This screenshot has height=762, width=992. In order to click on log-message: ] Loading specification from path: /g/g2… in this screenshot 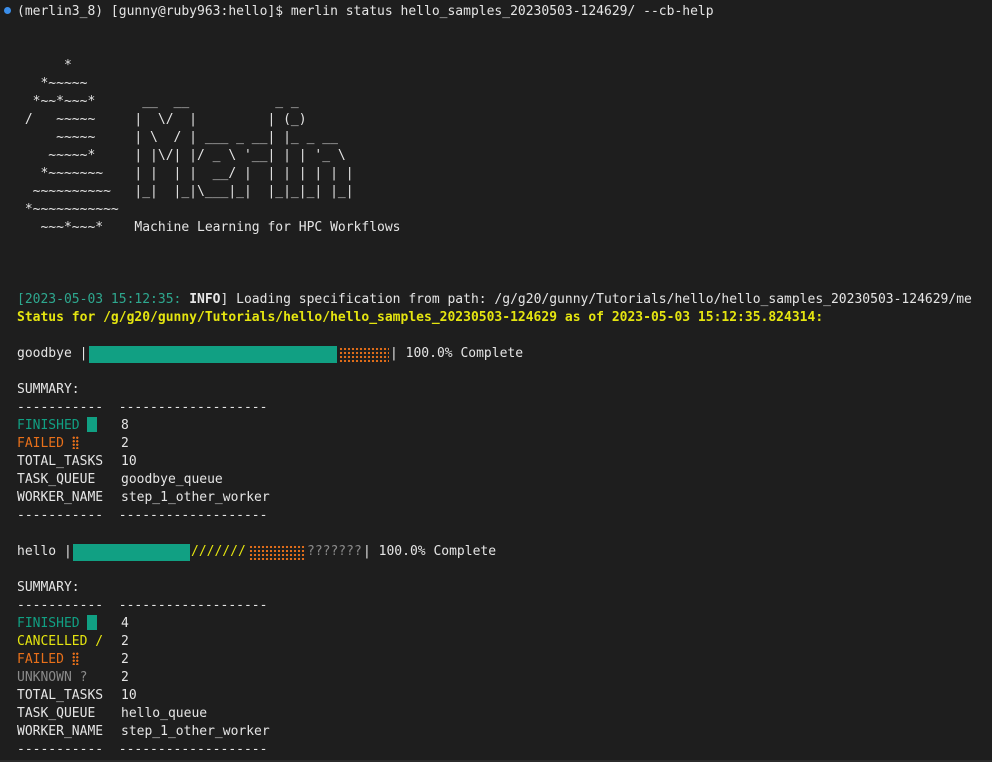, I will do `click(596, 299)`.